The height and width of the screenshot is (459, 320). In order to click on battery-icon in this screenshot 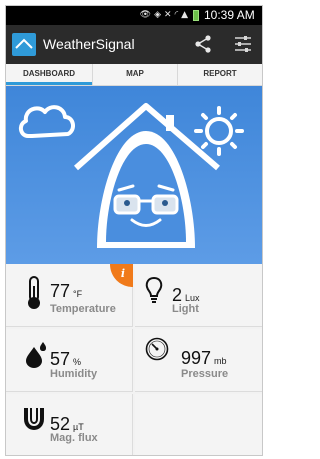, I will do `click(196, 15)`.